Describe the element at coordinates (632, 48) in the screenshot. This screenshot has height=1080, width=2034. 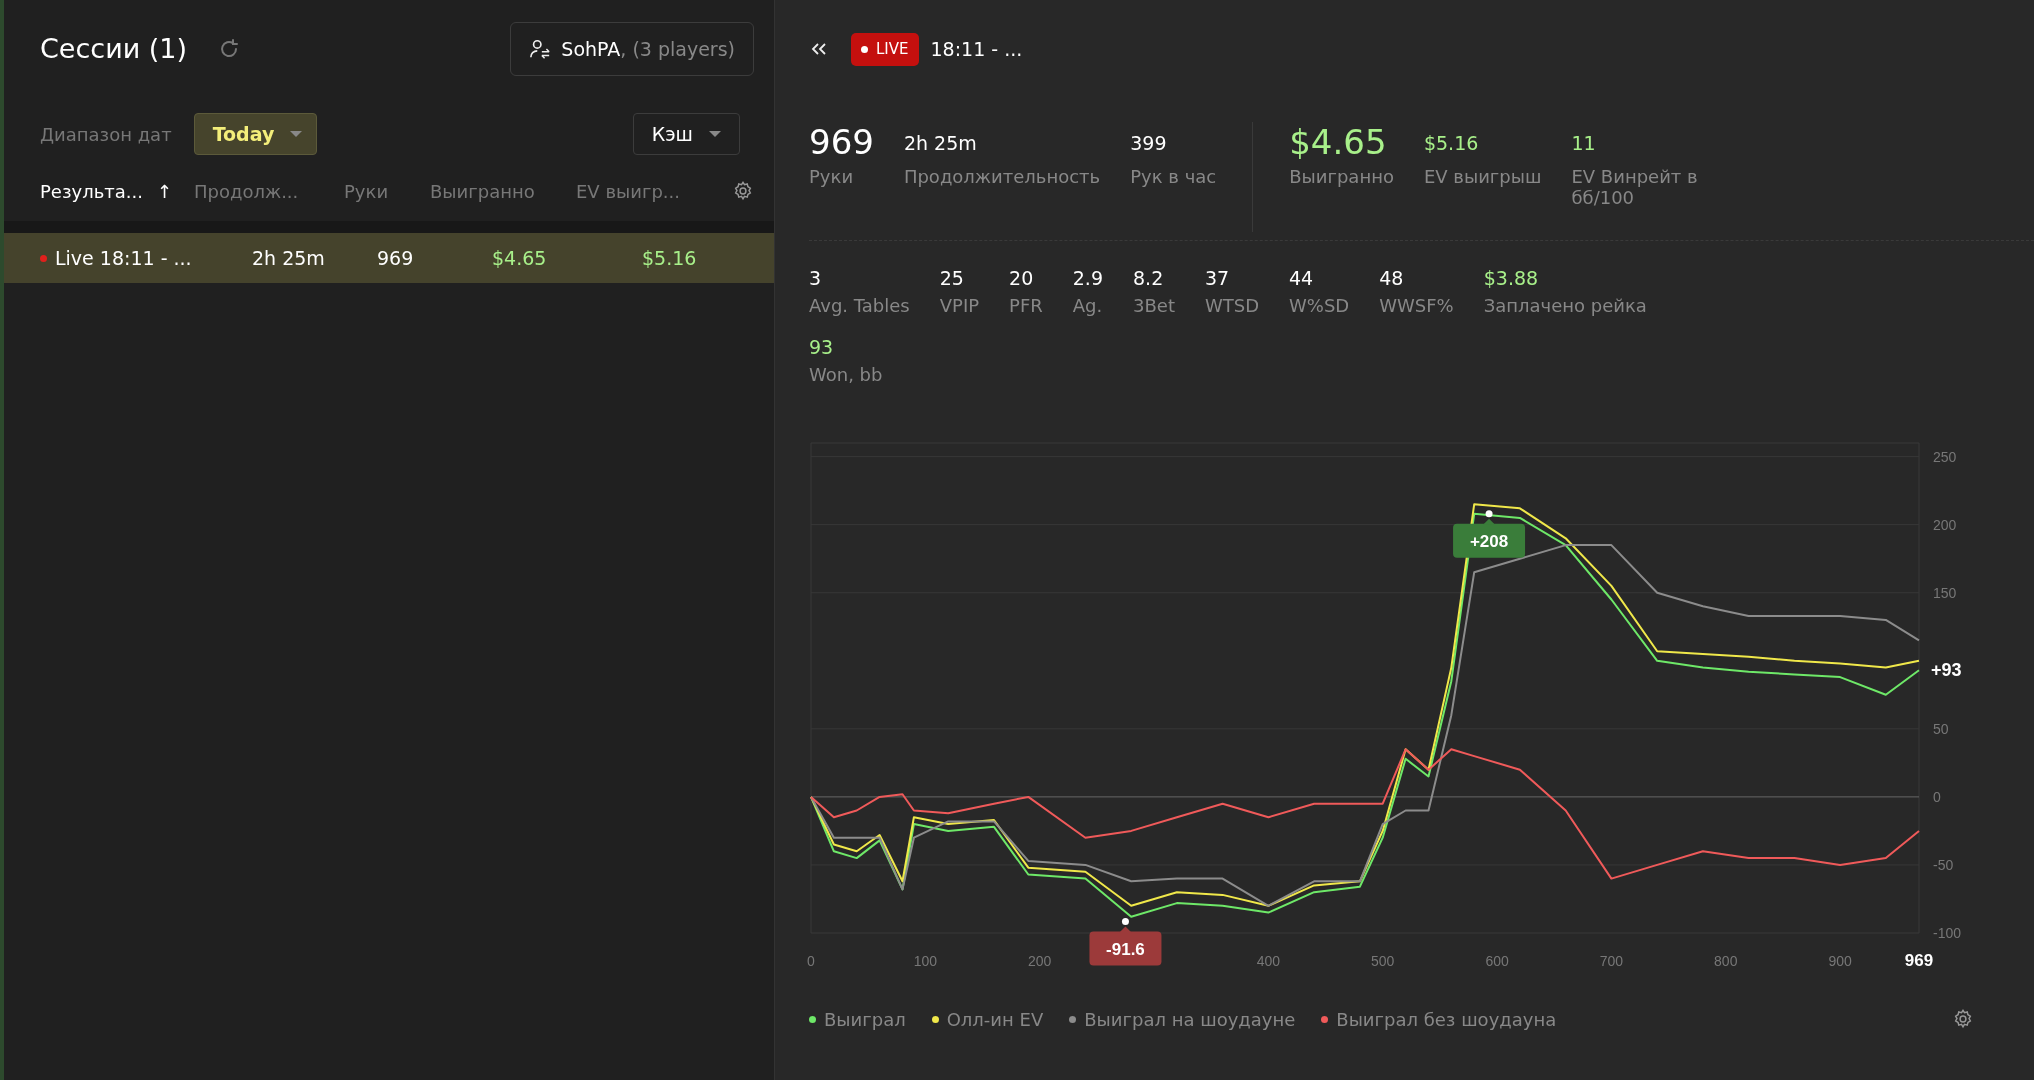
I see `player-button: SohPA, (3 players)` at that location.